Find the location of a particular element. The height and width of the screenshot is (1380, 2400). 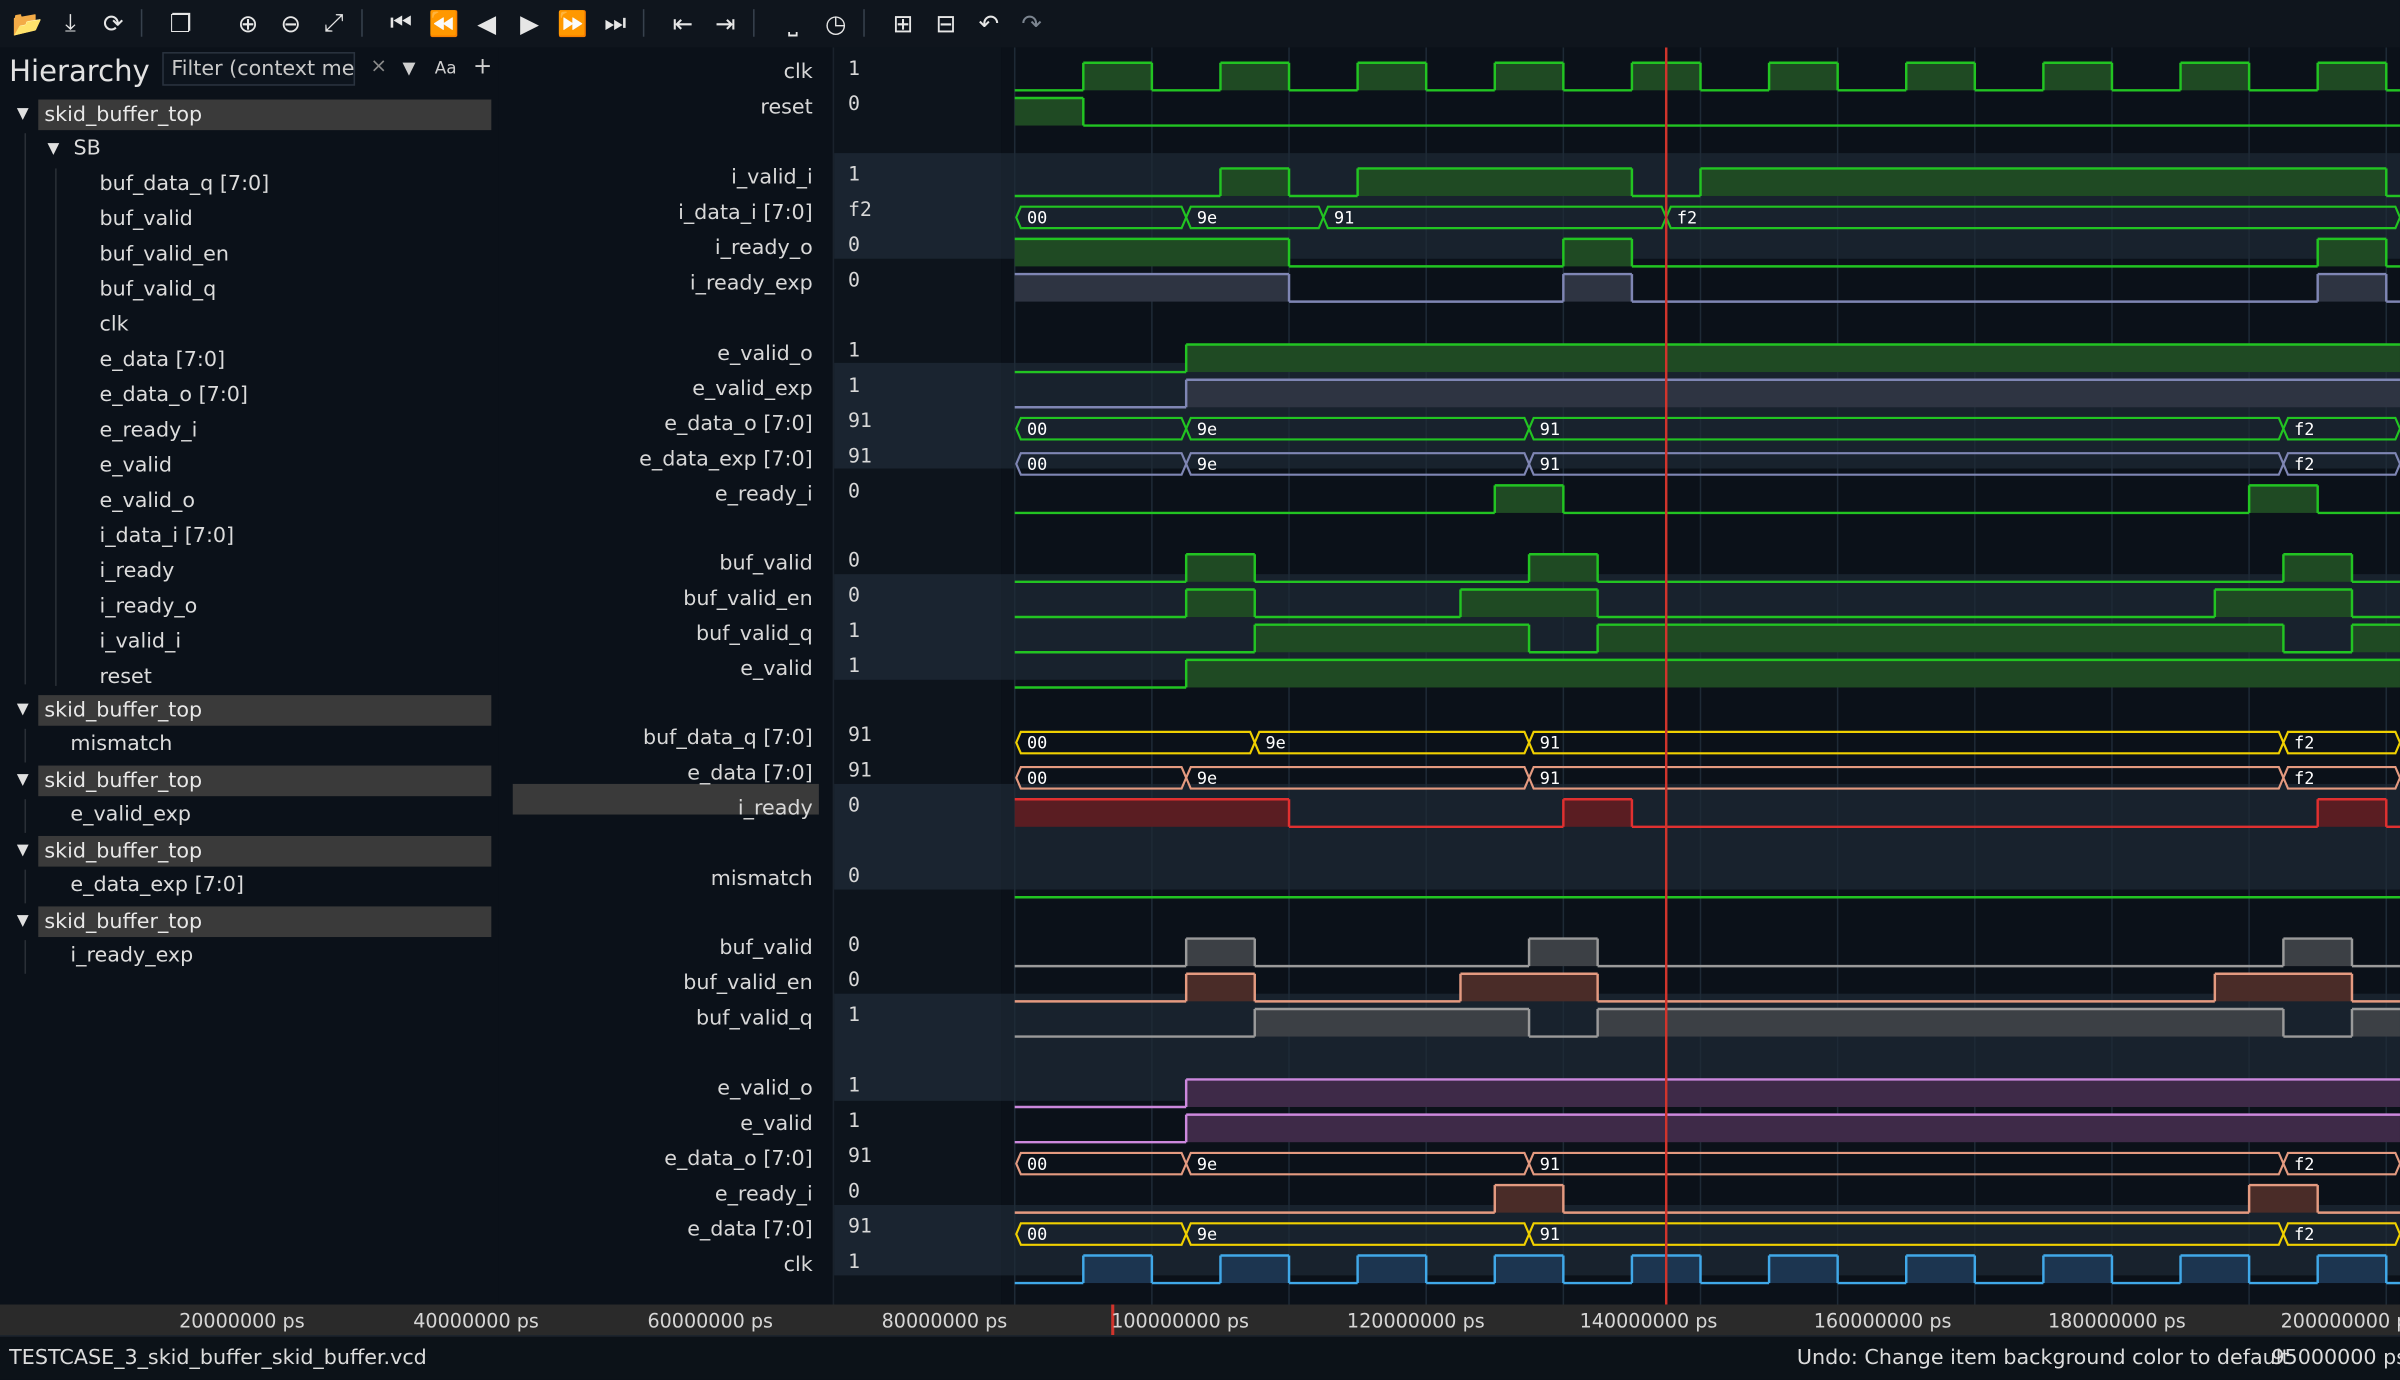

signal-value: 0 is located at coordinates (853, 105).